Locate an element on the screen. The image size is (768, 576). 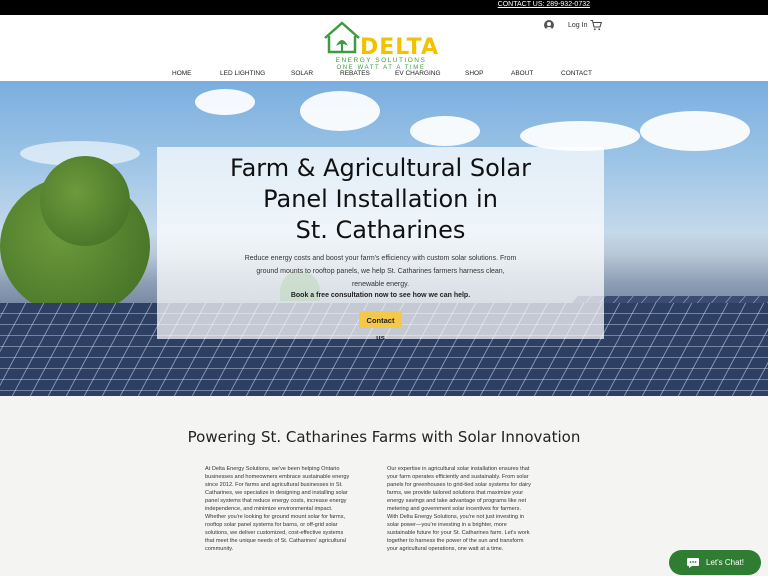
cart-icon is located at coordinates (596, 25).